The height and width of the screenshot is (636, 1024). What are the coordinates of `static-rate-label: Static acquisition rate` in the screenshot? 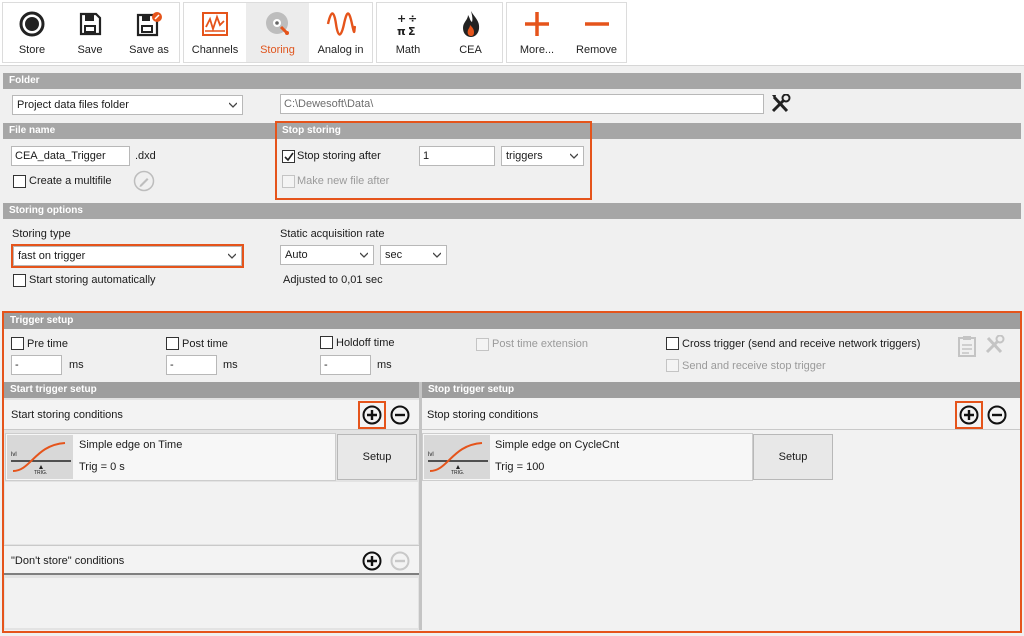 It's located at (332, 234).